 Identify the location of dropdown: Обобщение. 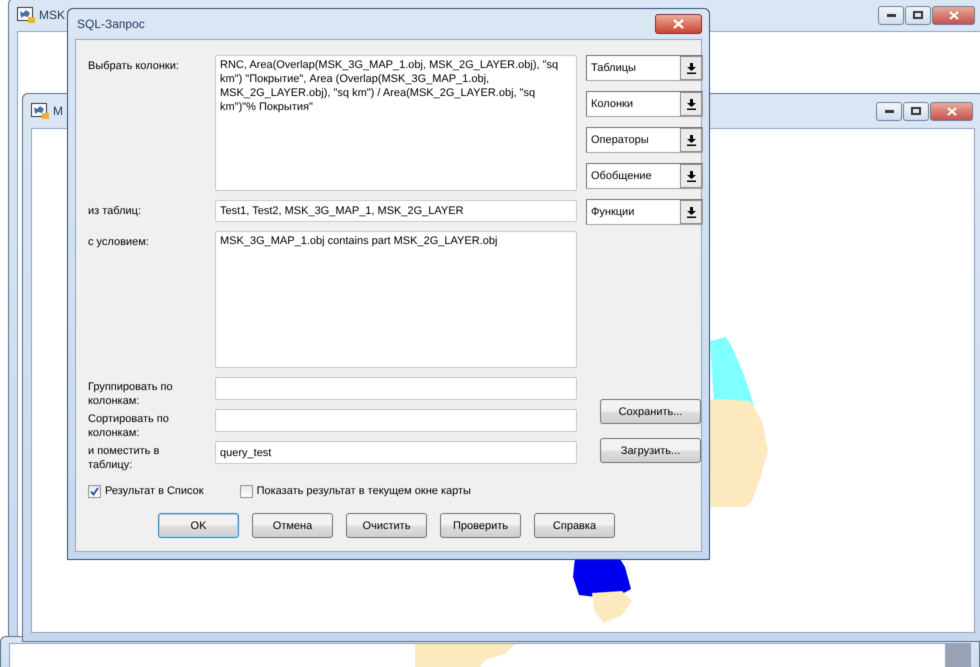
(644, 176).